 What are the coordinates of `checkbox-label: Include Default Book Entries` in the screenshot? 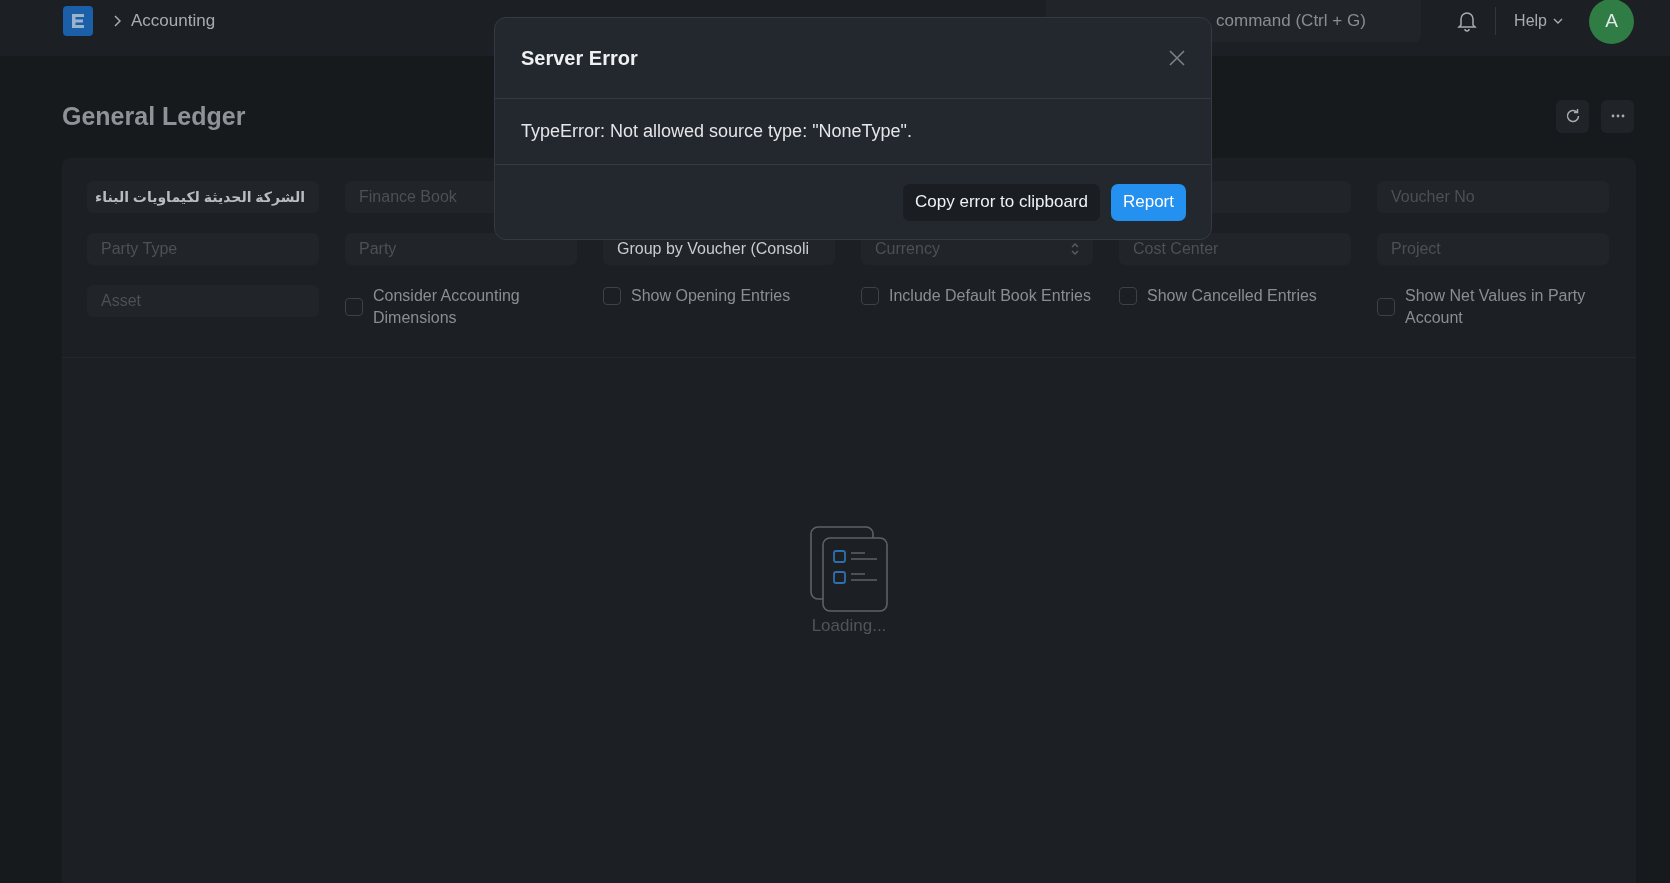 It's located at (990, 296).